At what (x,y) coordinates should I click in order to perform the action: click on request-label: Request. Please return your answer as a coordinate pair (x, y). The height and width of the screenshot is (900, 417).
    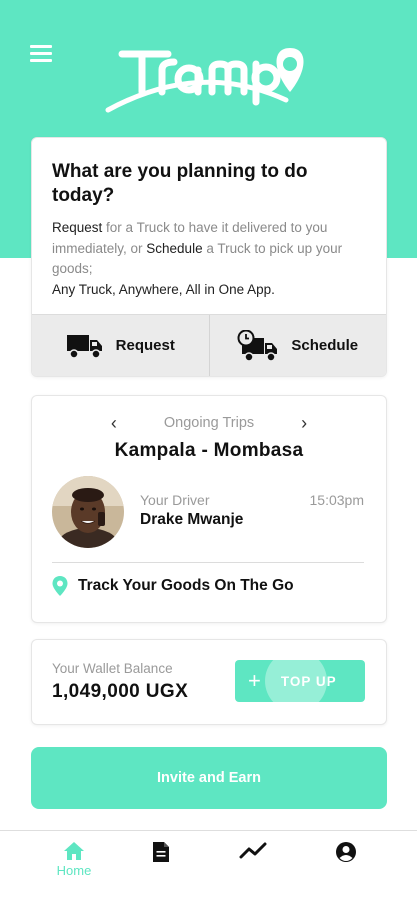
    Looking at the image, I should click on (145, 345).